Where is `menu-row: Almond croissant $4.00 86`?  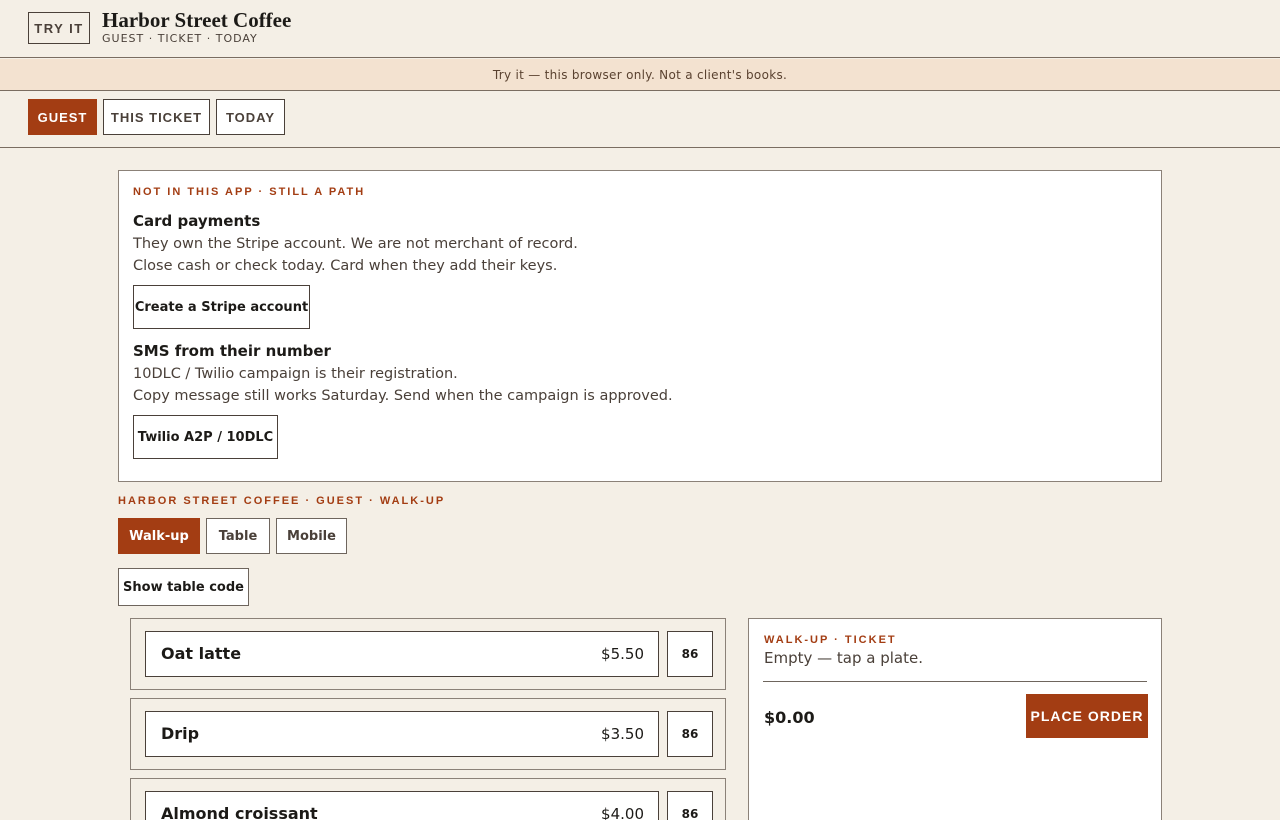 menu-row: Almond croissant $4.00 86 is located at coordinates (428, 799).